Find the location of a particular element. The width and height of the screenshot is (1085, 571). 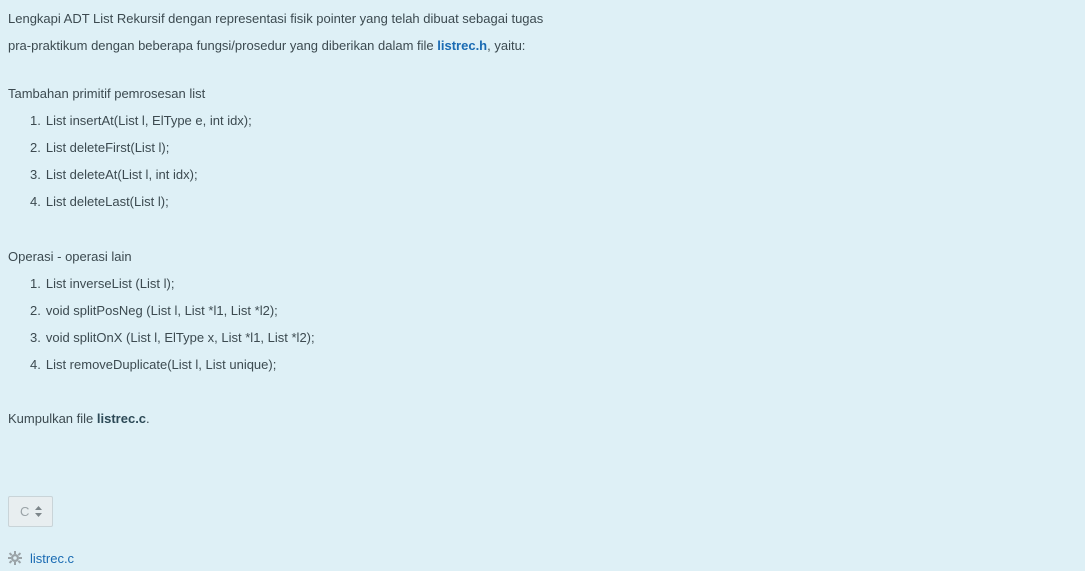

list-item: 1. List inverseList (List l); is located at coordinates (102, 283).